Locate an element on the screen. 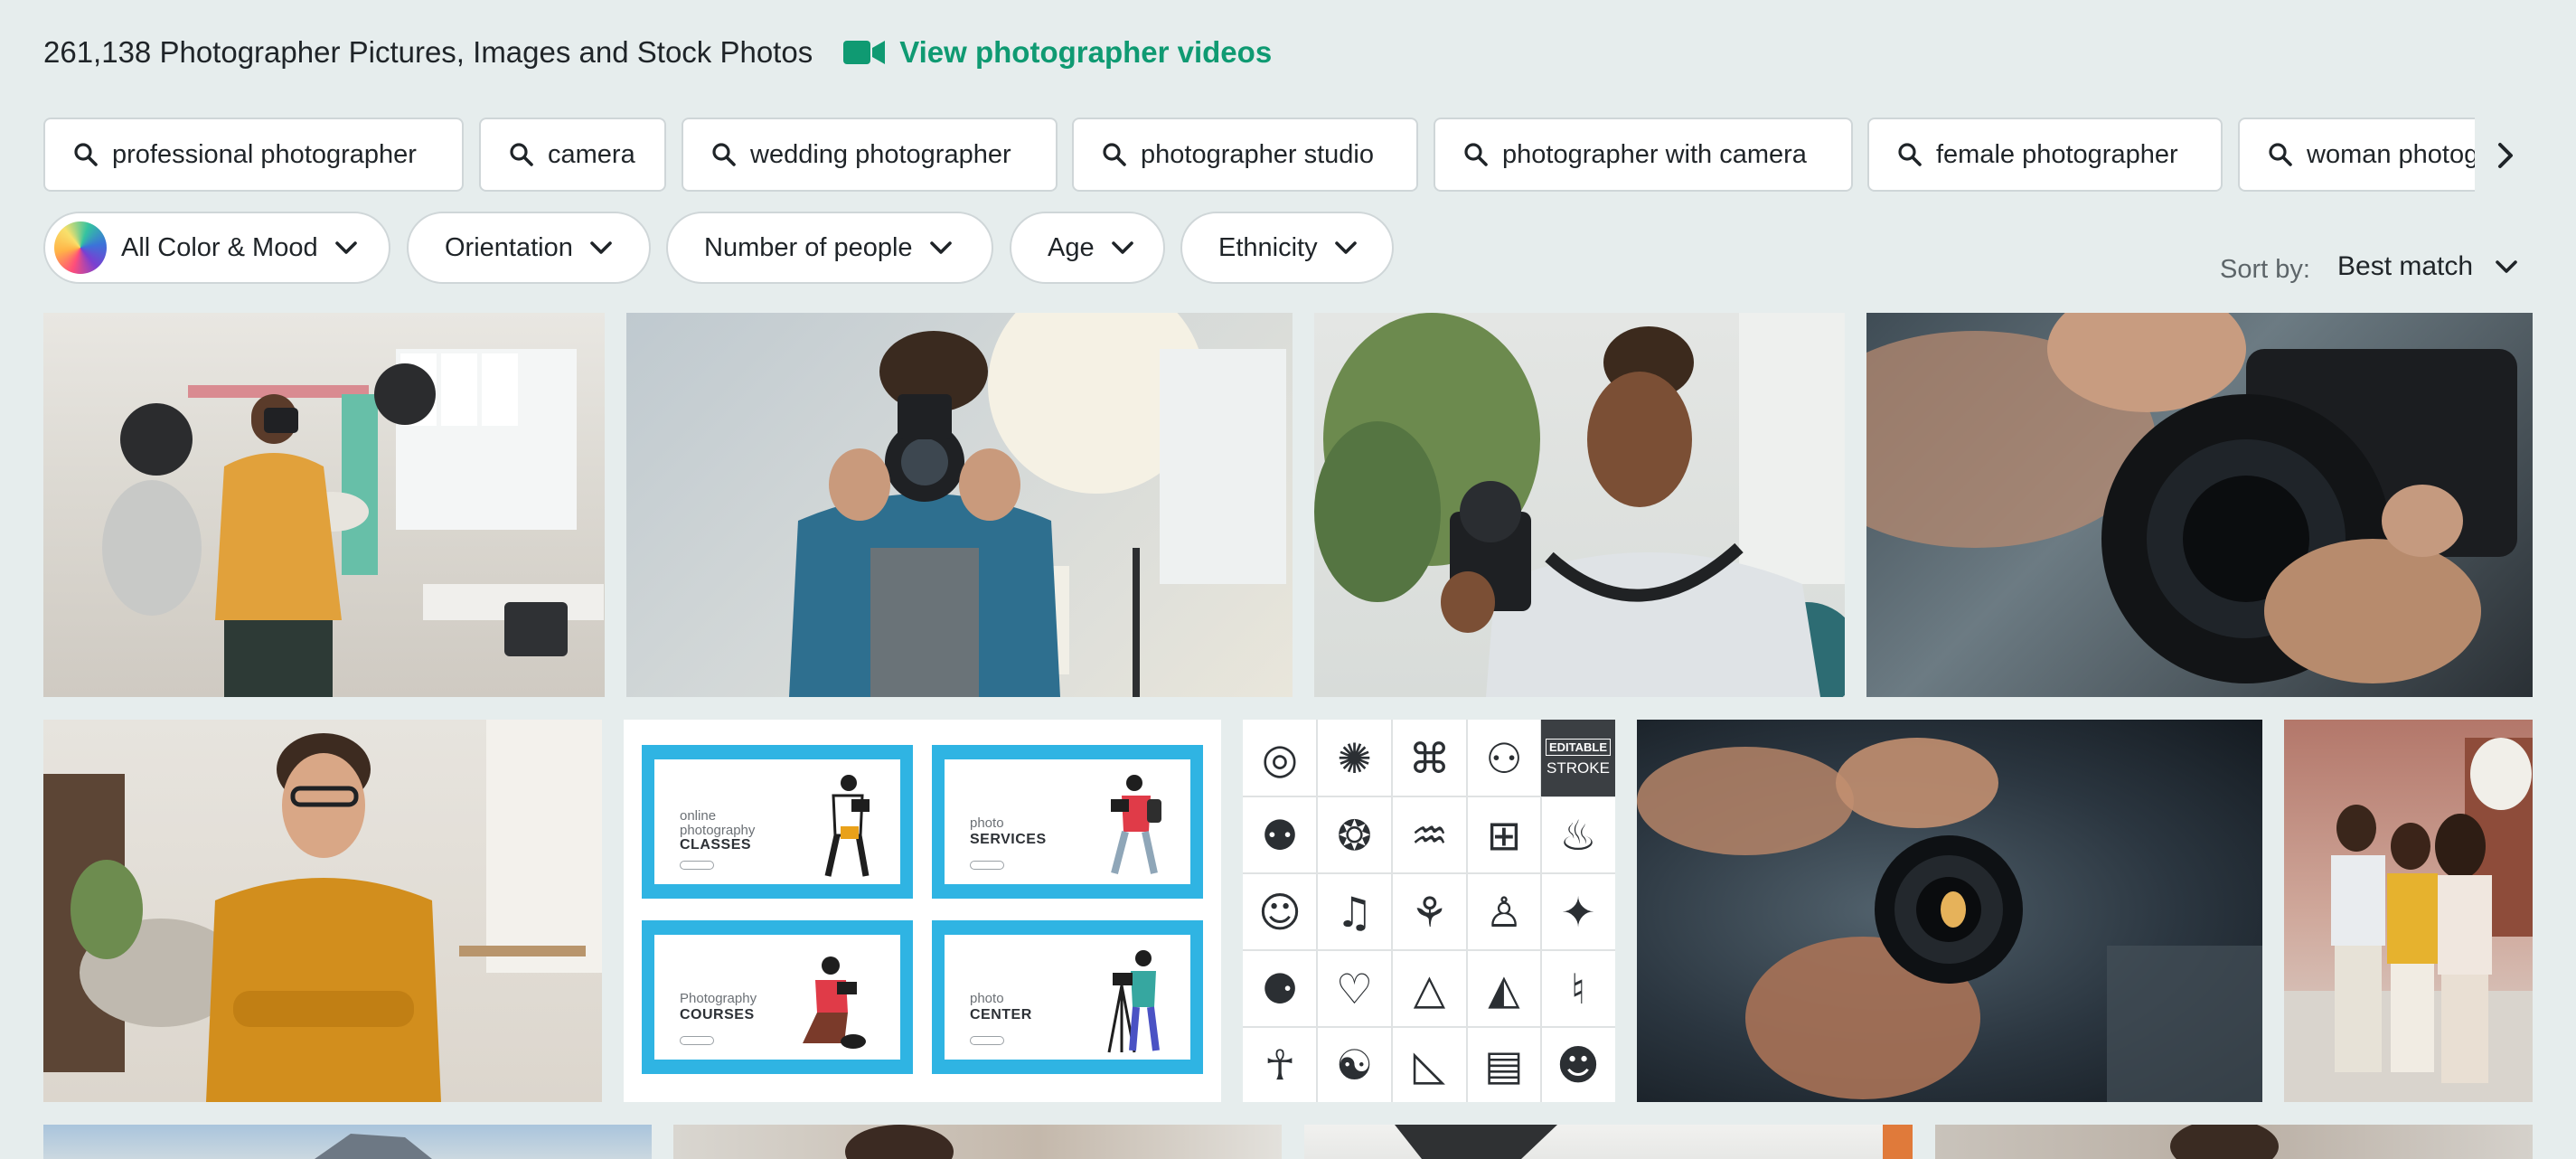 The height and width of the screenshot is (1159, 2576). photo-woman-photographer-studio is located at coordinates (324, 505).